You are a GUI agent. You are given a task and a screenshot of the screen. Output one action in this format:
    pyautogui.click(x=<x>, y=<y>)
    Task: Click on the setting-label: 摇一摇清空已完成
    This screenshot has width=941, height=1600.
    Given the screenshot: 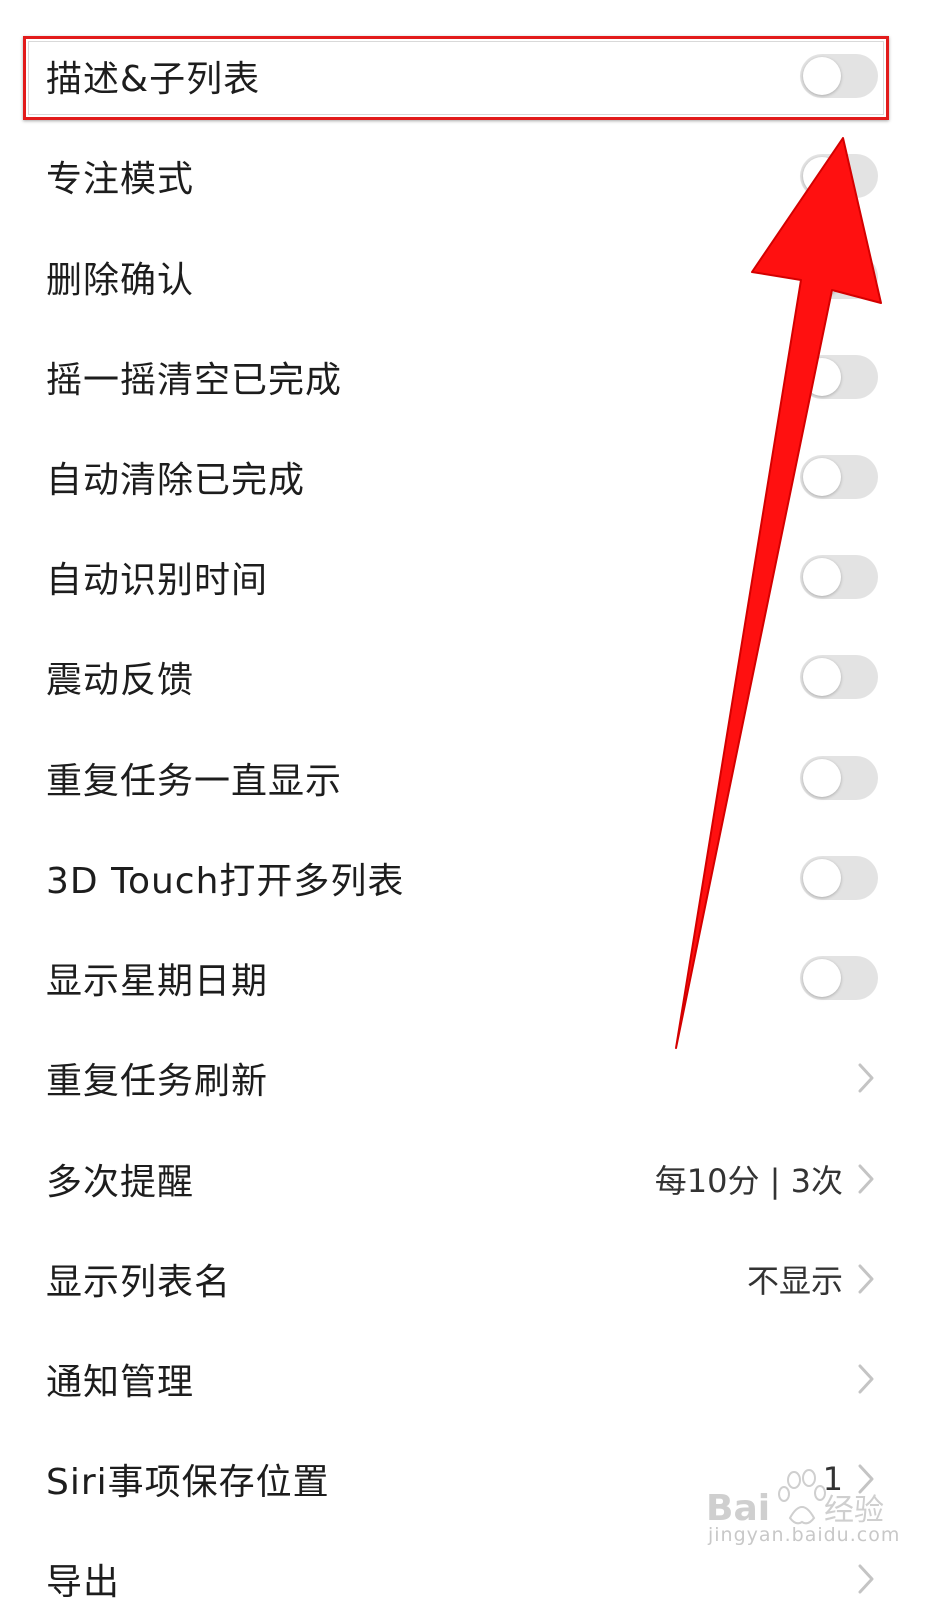 What is the action you would take?
    pyautogui.click(x=194, y=380)
    